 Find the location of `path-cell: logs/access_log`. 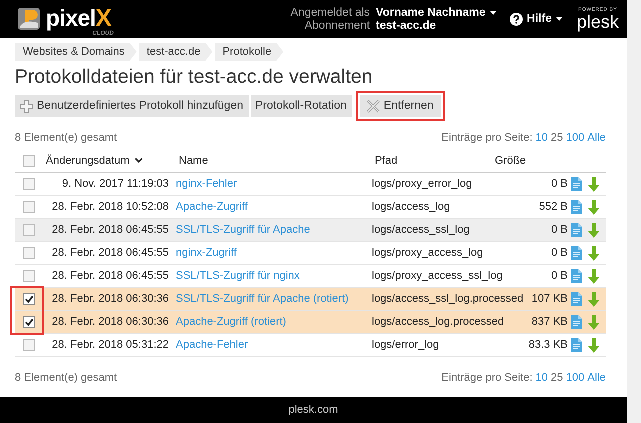

path-cell: logs/access_log is located at coordinates (411, 207).